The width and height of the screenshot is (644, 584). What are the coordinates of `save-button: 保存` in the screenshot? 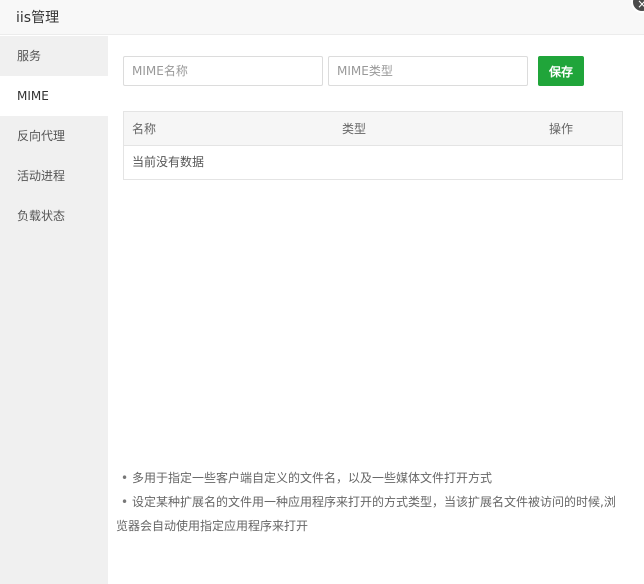 It's located at (561, 71).